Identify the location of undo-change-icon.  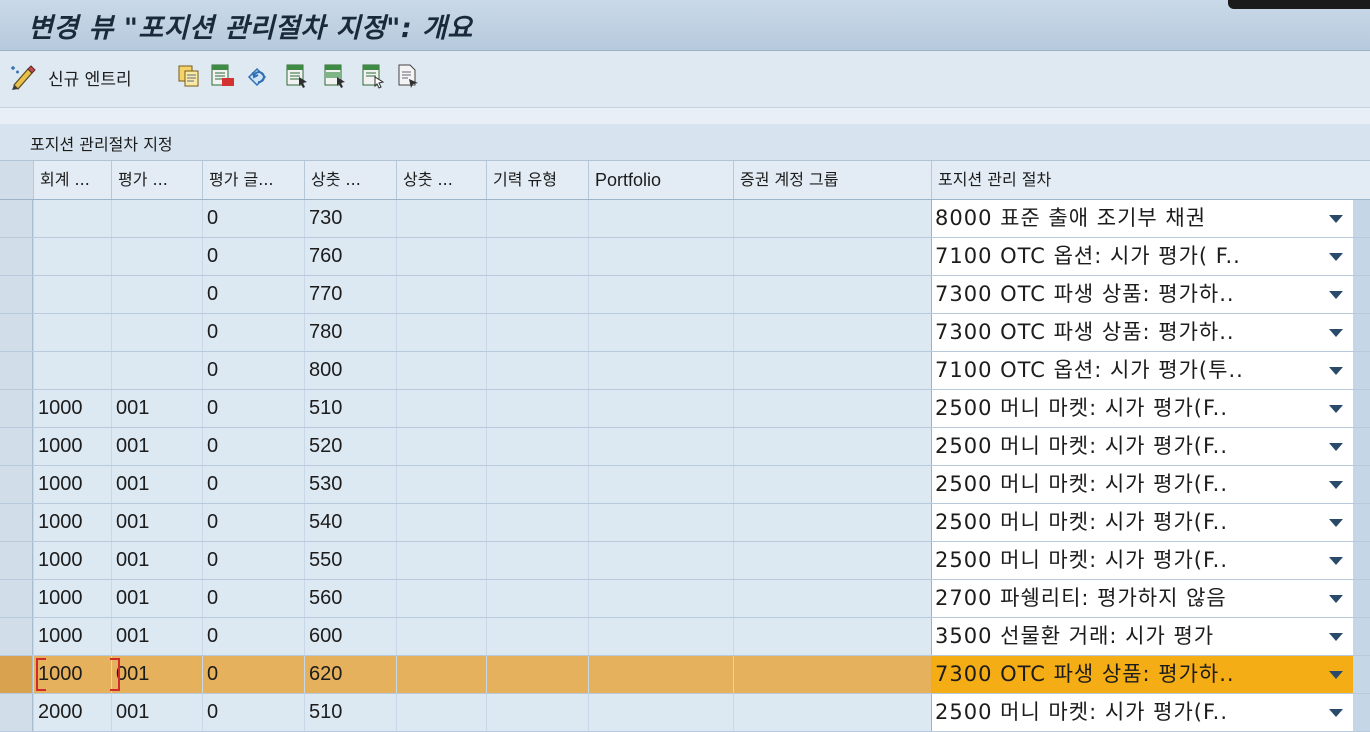
(258, 76).